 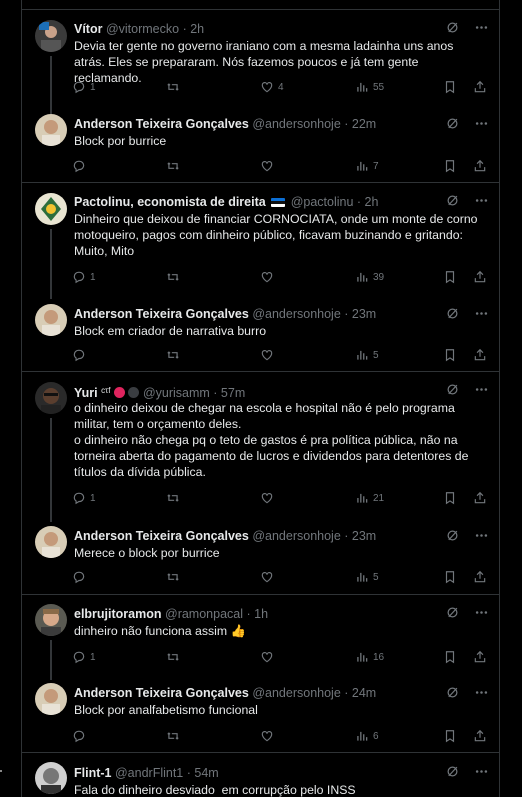 I want to click on author-name: Yuri, so click(x=86, y=393).